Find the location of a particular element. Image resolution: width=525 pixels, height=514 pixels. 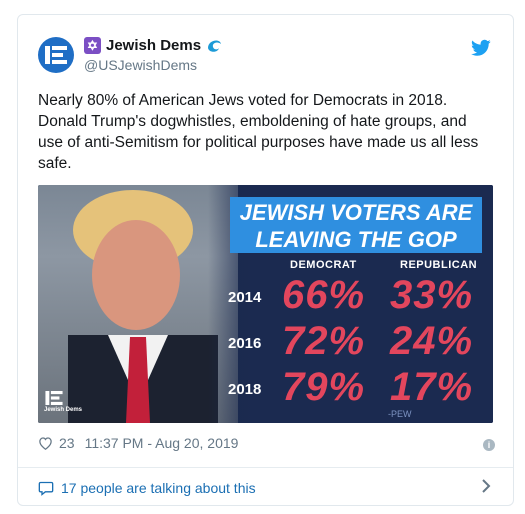

tweet-meta: 23 11:37 PM - Aug 20, 2019 is located at coordinates (138, 443).